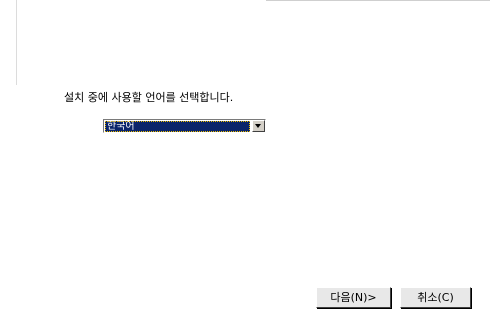 This screenshot has width=490, height=333. Describe the element at coordinates (378, 0) in the screenshot. I see `top-divider` at that location.